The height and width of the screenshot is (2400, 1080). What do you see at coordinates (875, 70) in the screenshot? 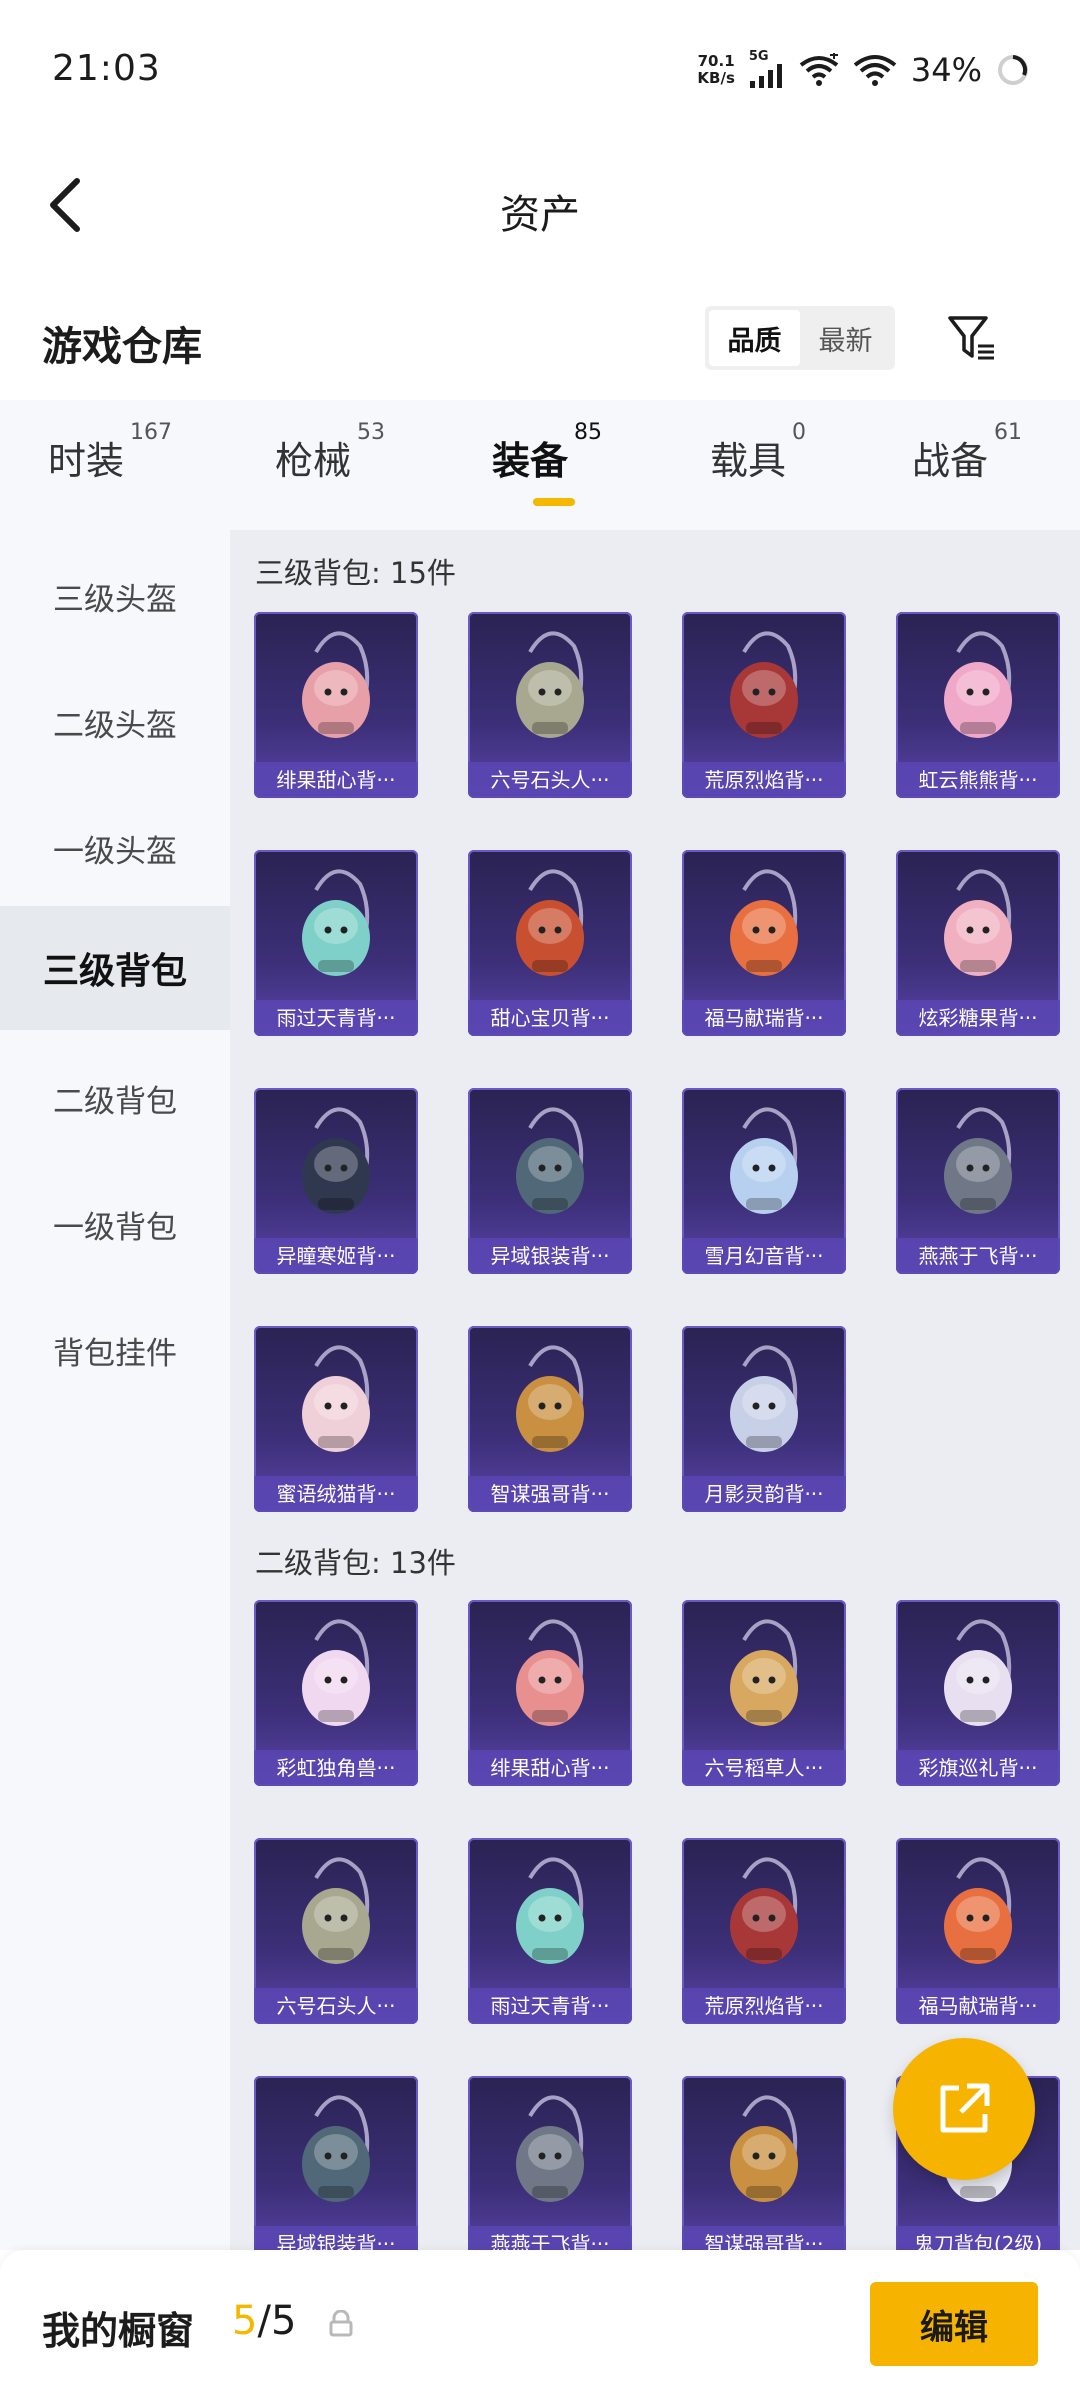
I see `wifi-icon` at bounding box center [875, 70].